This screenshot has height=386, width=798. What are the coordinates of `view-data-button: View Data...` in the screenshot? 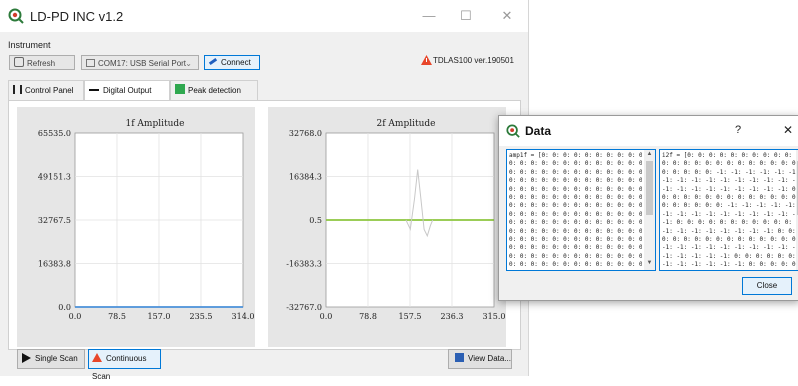 It's located at (480, 359).